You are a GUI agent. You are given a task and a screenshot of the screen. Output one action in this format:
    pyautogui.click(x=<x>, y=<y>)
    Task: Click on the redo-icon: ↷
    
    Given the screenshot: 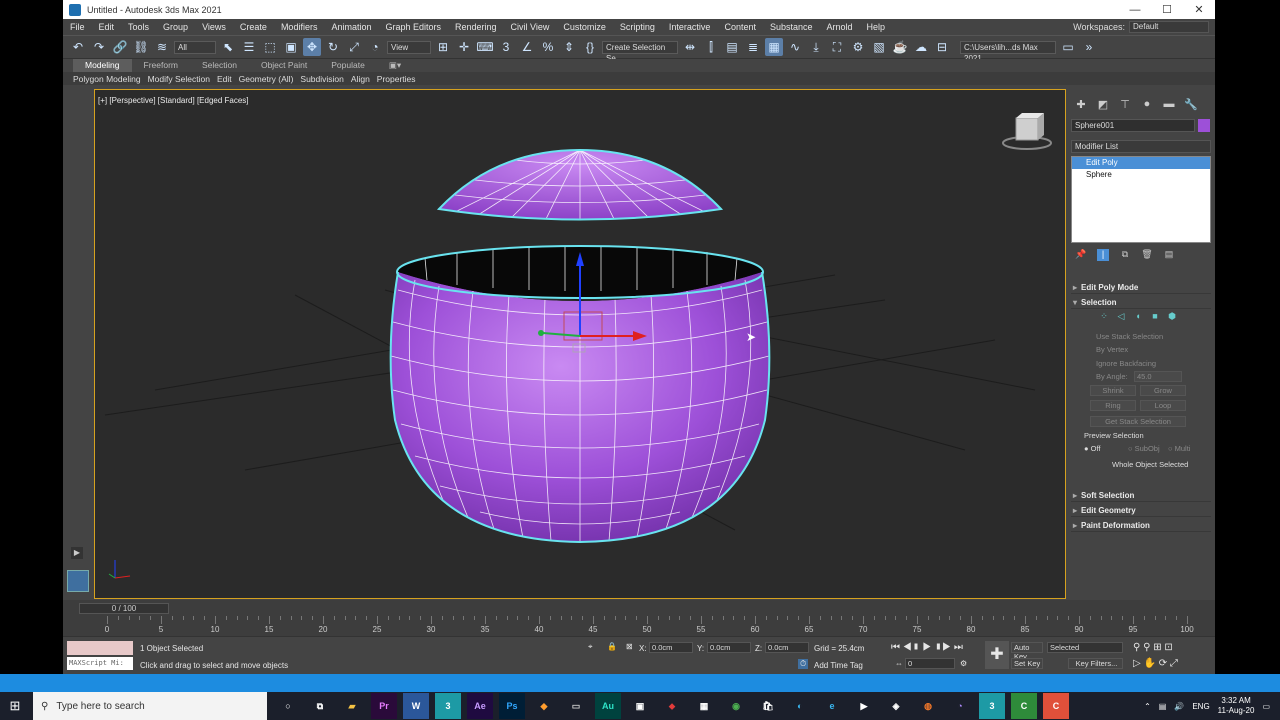 What is the action you would take?
    pyautogui.click(x=99, y=47)
    